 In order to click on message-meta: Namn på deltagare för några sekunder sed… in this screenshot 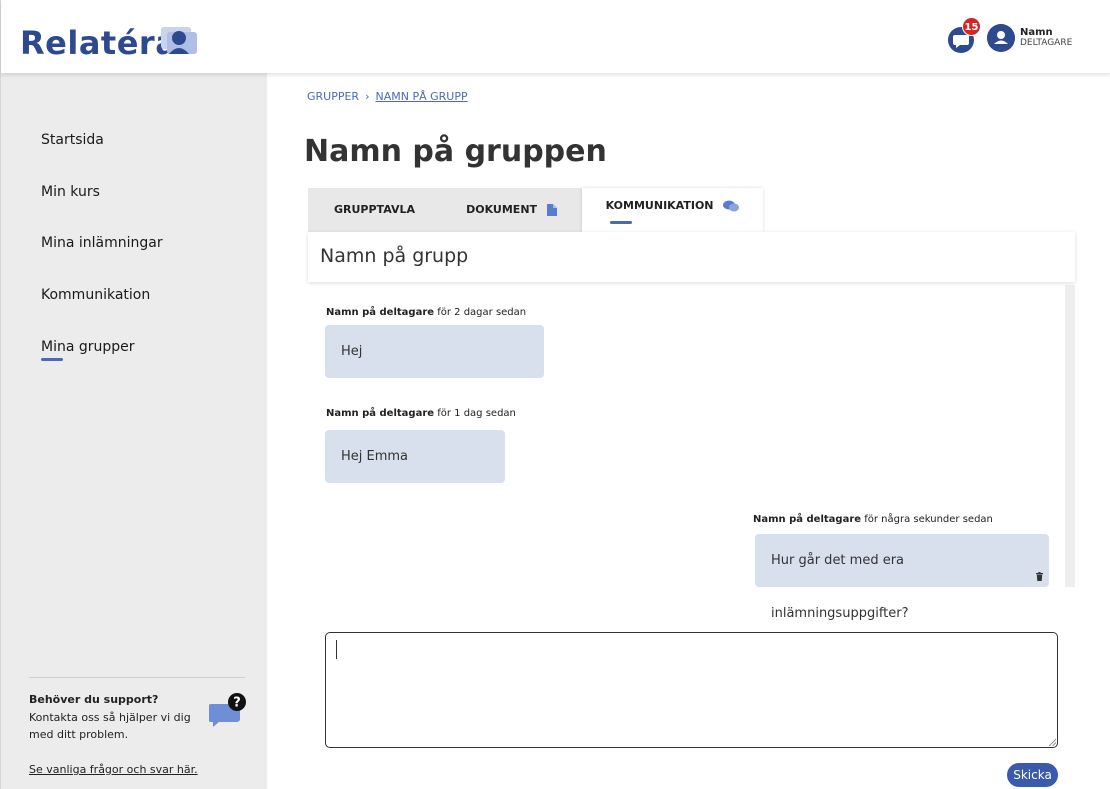, I will do `click(873, 519)`.